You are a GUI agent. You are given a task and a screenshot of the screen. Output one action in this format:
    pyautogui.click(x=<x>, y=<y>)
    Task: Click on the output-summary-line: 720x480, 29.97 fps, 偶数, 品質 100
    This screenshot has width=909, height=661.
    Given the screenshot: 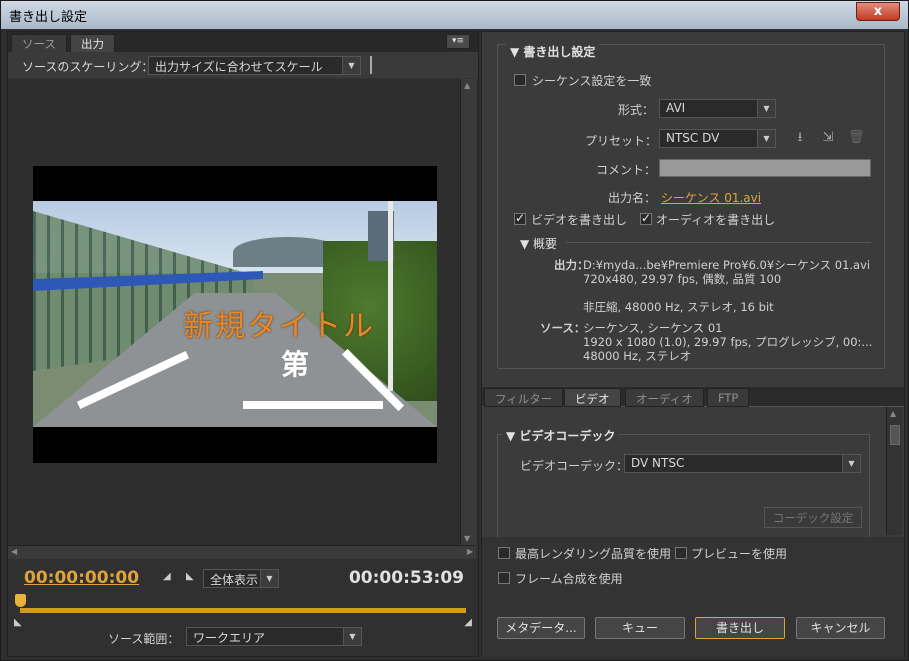 What is the action you would take?
    pyautogui.click(x=682, y=279)
    